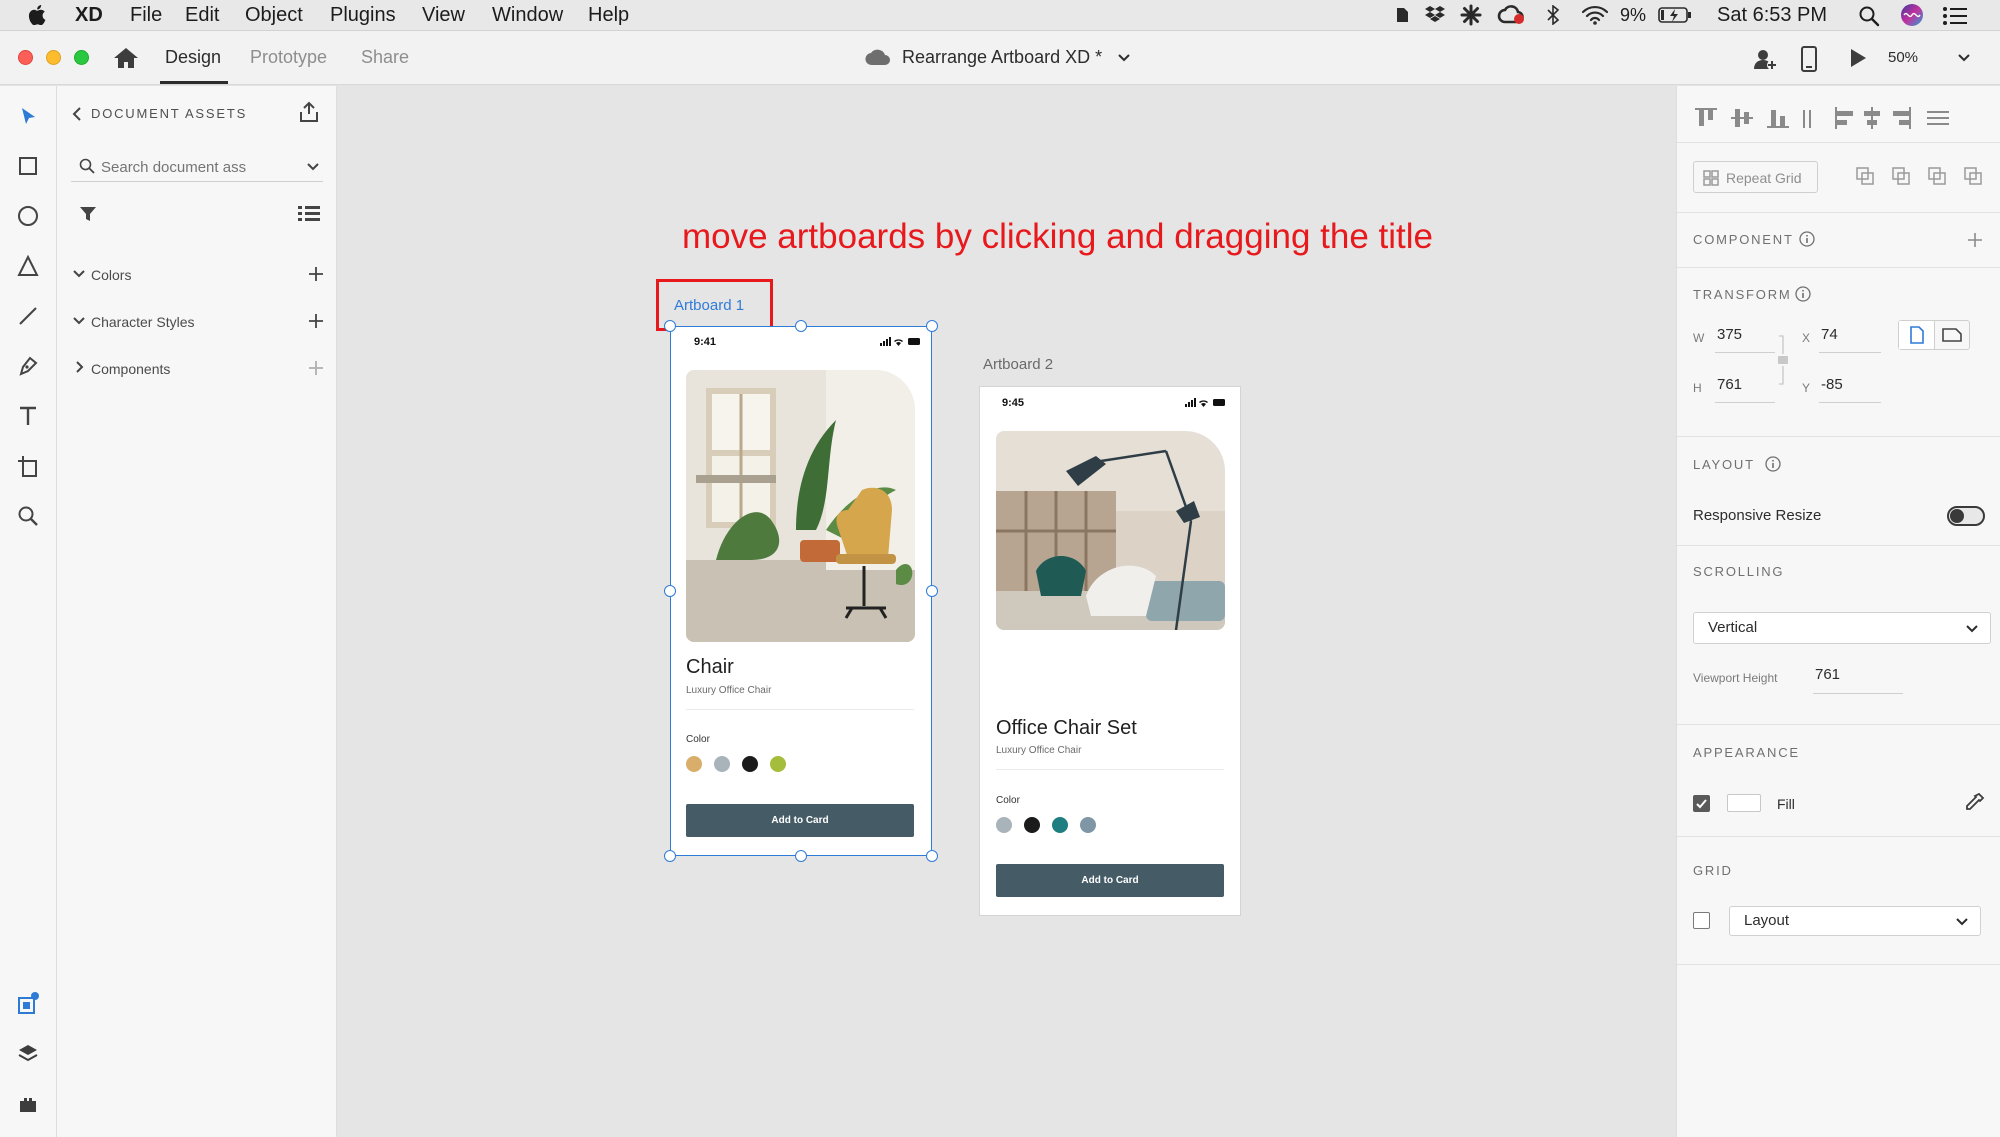 Image resolution: width=2000 pixels, height=1137 pixels. What do you see at coordinates (28, 366) in the screenshot?
I see `pen-tool-icon` at bounding box center [28, 366].